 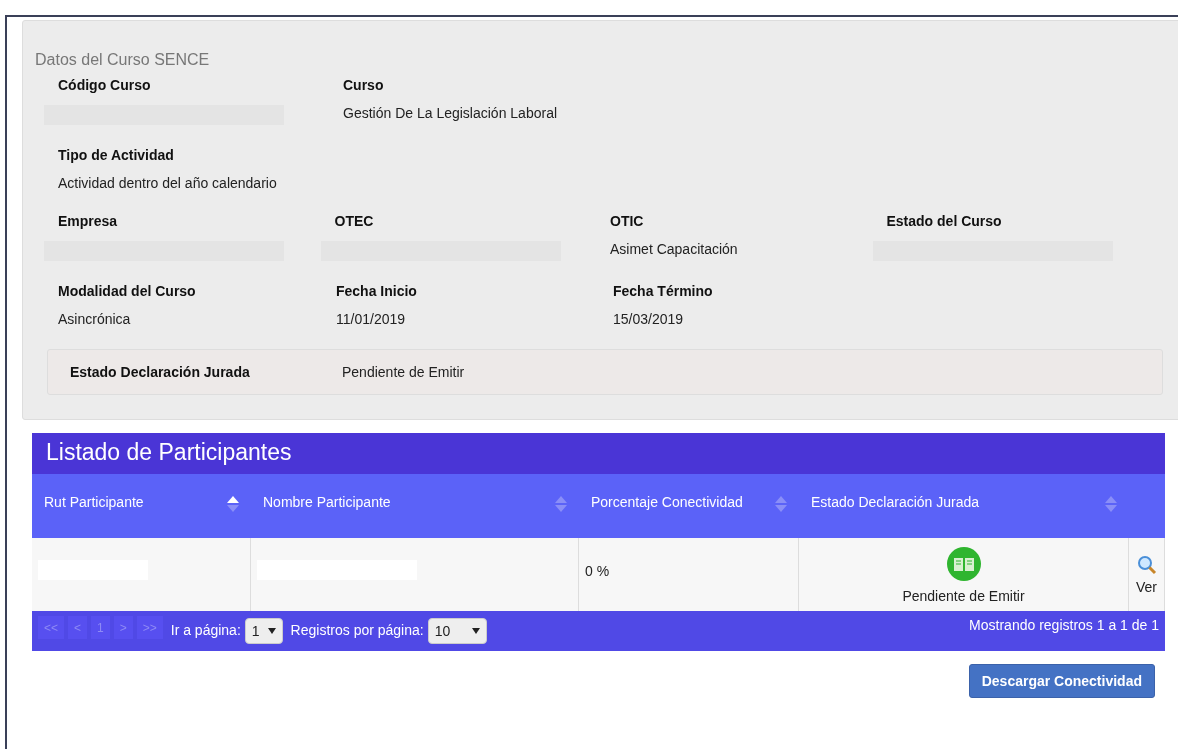 What do you see at coordinates (357, 630) in the screenshot?
I see `per-page-label: Registros por página:` at bounding box center [357, 630].